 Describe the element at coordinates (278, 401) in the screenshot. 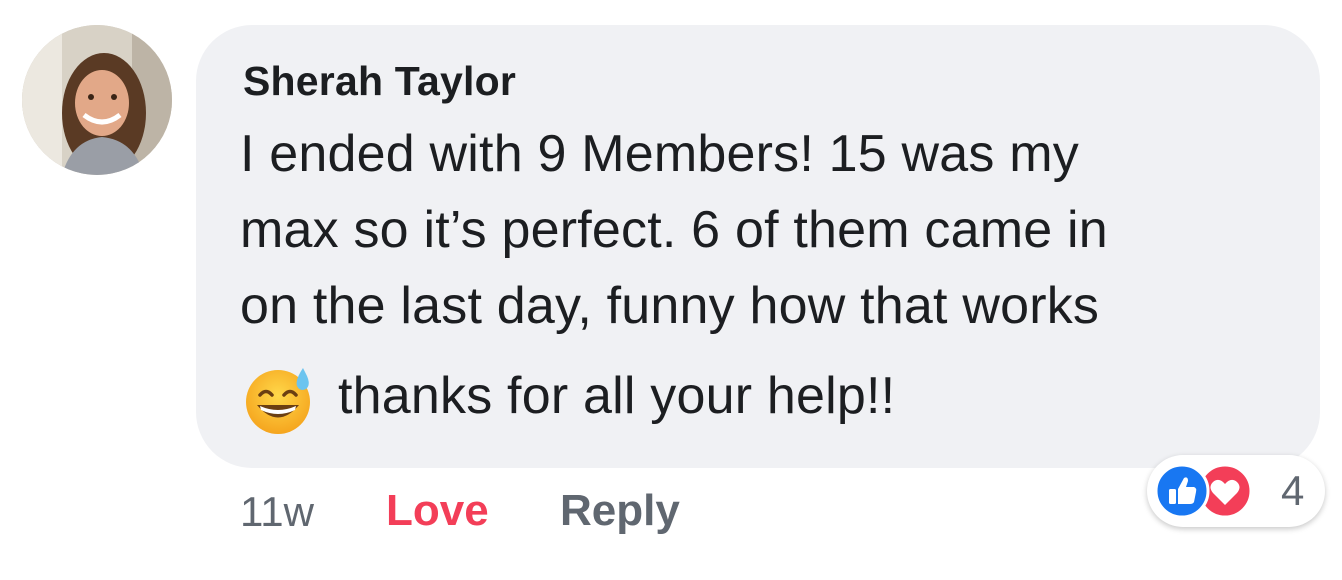

I see `grinning-face-with-sweat-icon` at that location.